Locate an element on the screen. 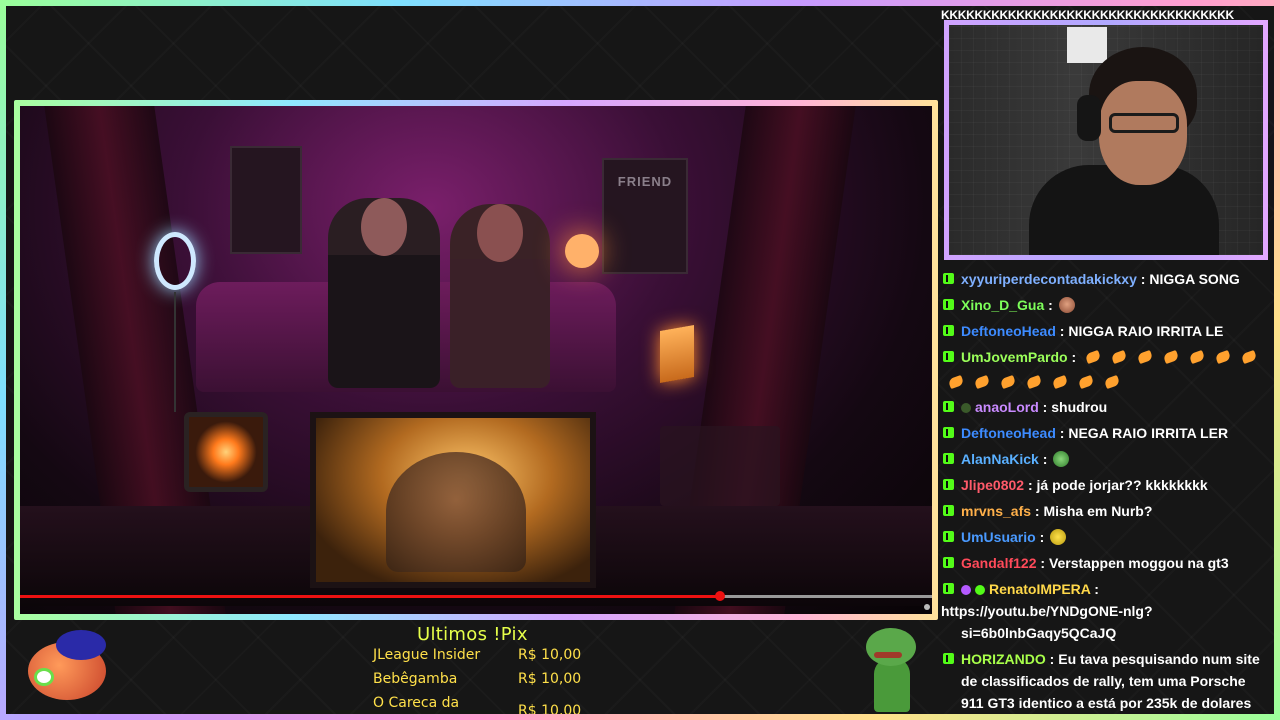  verified-badge-icon is located at coordinates (980, 590).